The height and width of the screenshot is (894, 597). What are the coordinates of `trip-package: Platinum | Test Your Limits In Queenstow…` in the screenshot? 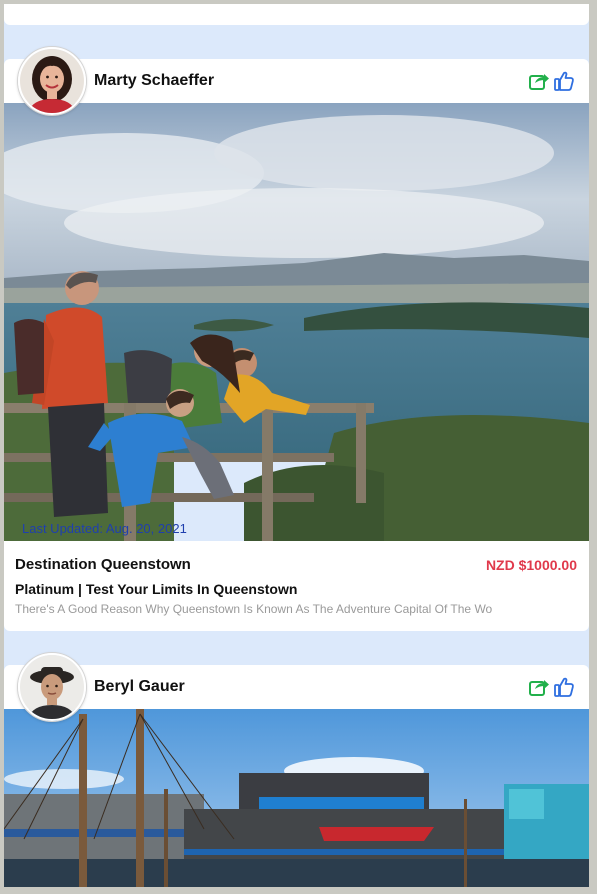 It's located at (156, 589).